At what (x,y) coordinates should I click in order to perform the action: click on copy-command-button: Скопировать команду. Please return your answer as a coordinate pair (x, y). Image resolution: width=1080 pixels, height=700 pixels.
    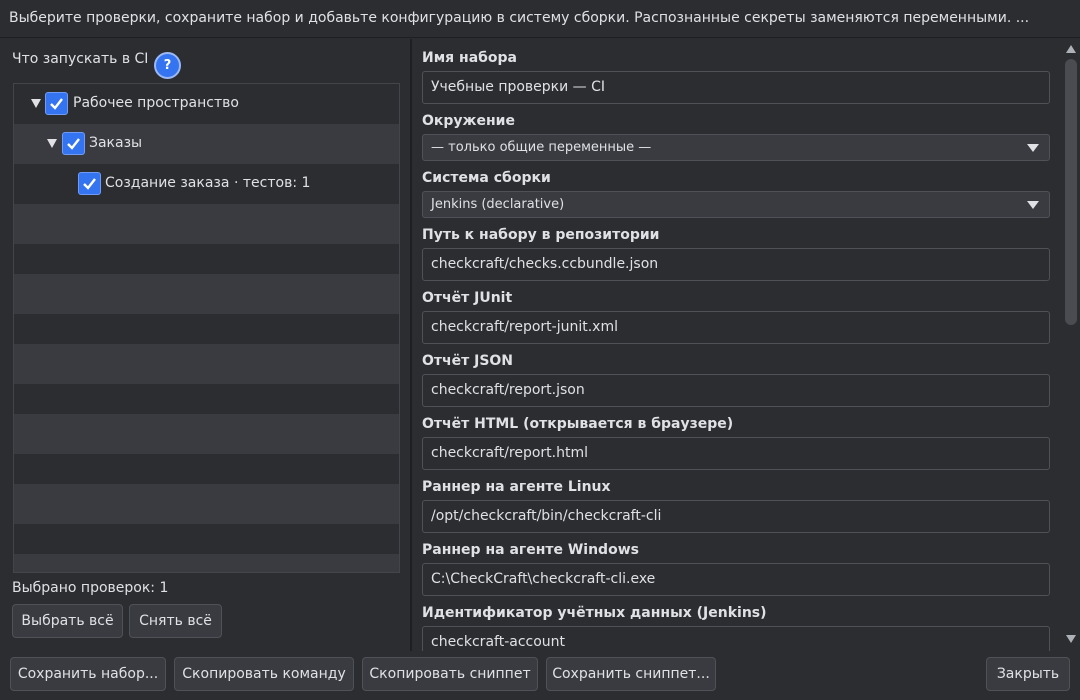
    Looking at the image, I should click on (264, 674).